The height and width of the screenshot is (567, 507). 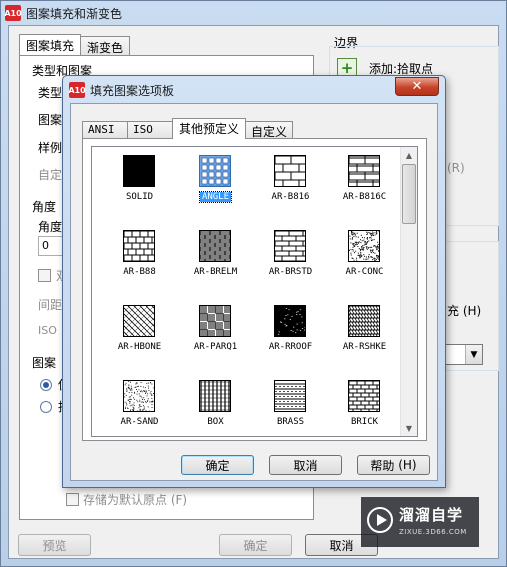 What do you see at coordinates (50, 175) in the screenshot?
I see `custom-pattern-label: 自定` at bounding box center [50, 175].